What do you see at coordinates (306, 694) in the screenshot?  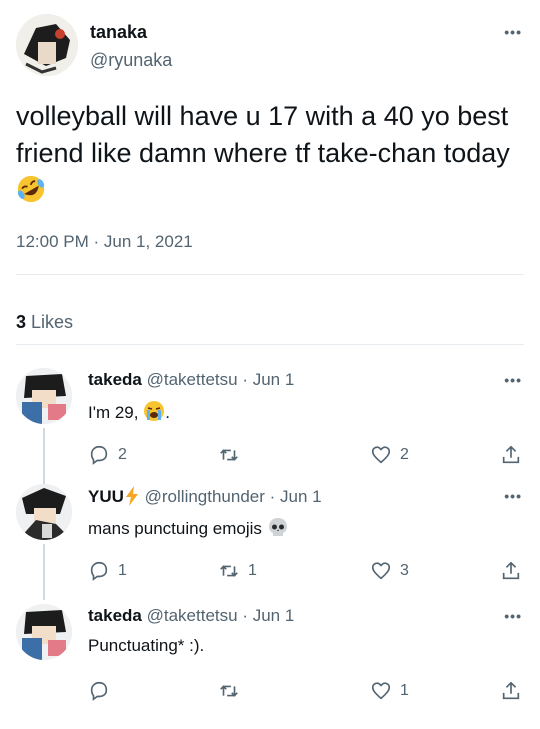 I see `reply-actions: 1` at bounding box center [306, 694].